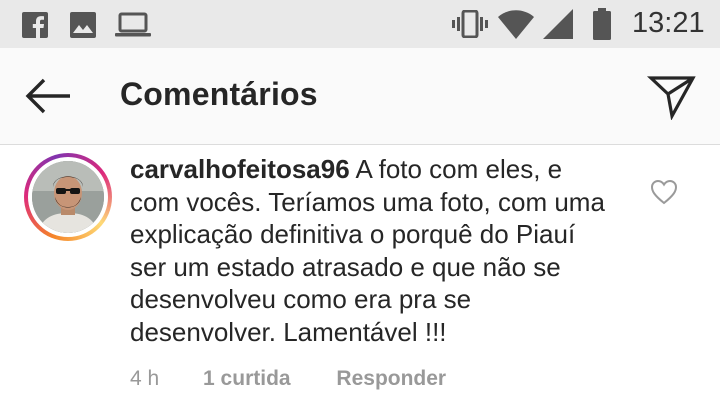 Image resolution: width=720 pixels, height=414 pixels. Describe the element at coordinates (602, 24) in the screenshot. I see `battery-icon` at that location.